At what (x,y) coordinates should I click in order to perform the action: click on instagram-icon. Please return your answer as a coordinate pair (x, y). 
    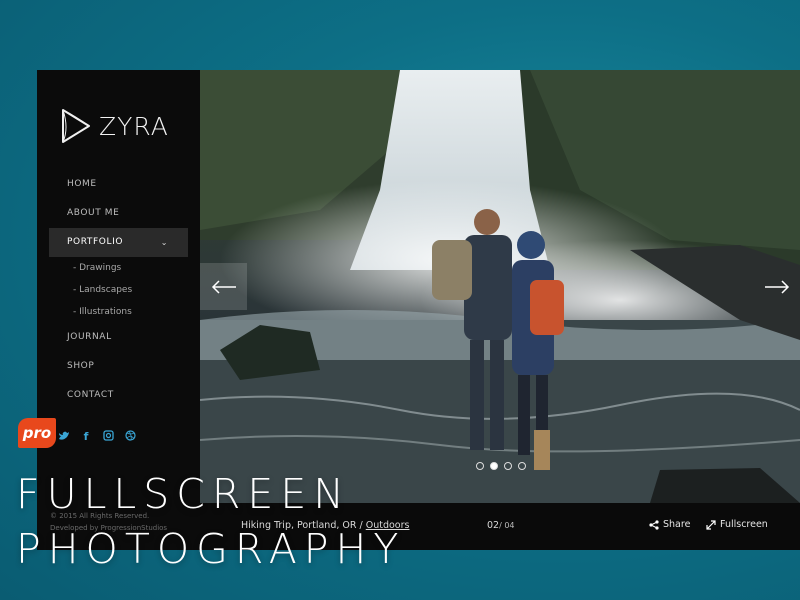
    Looking at the image, I should click on (108, 437).